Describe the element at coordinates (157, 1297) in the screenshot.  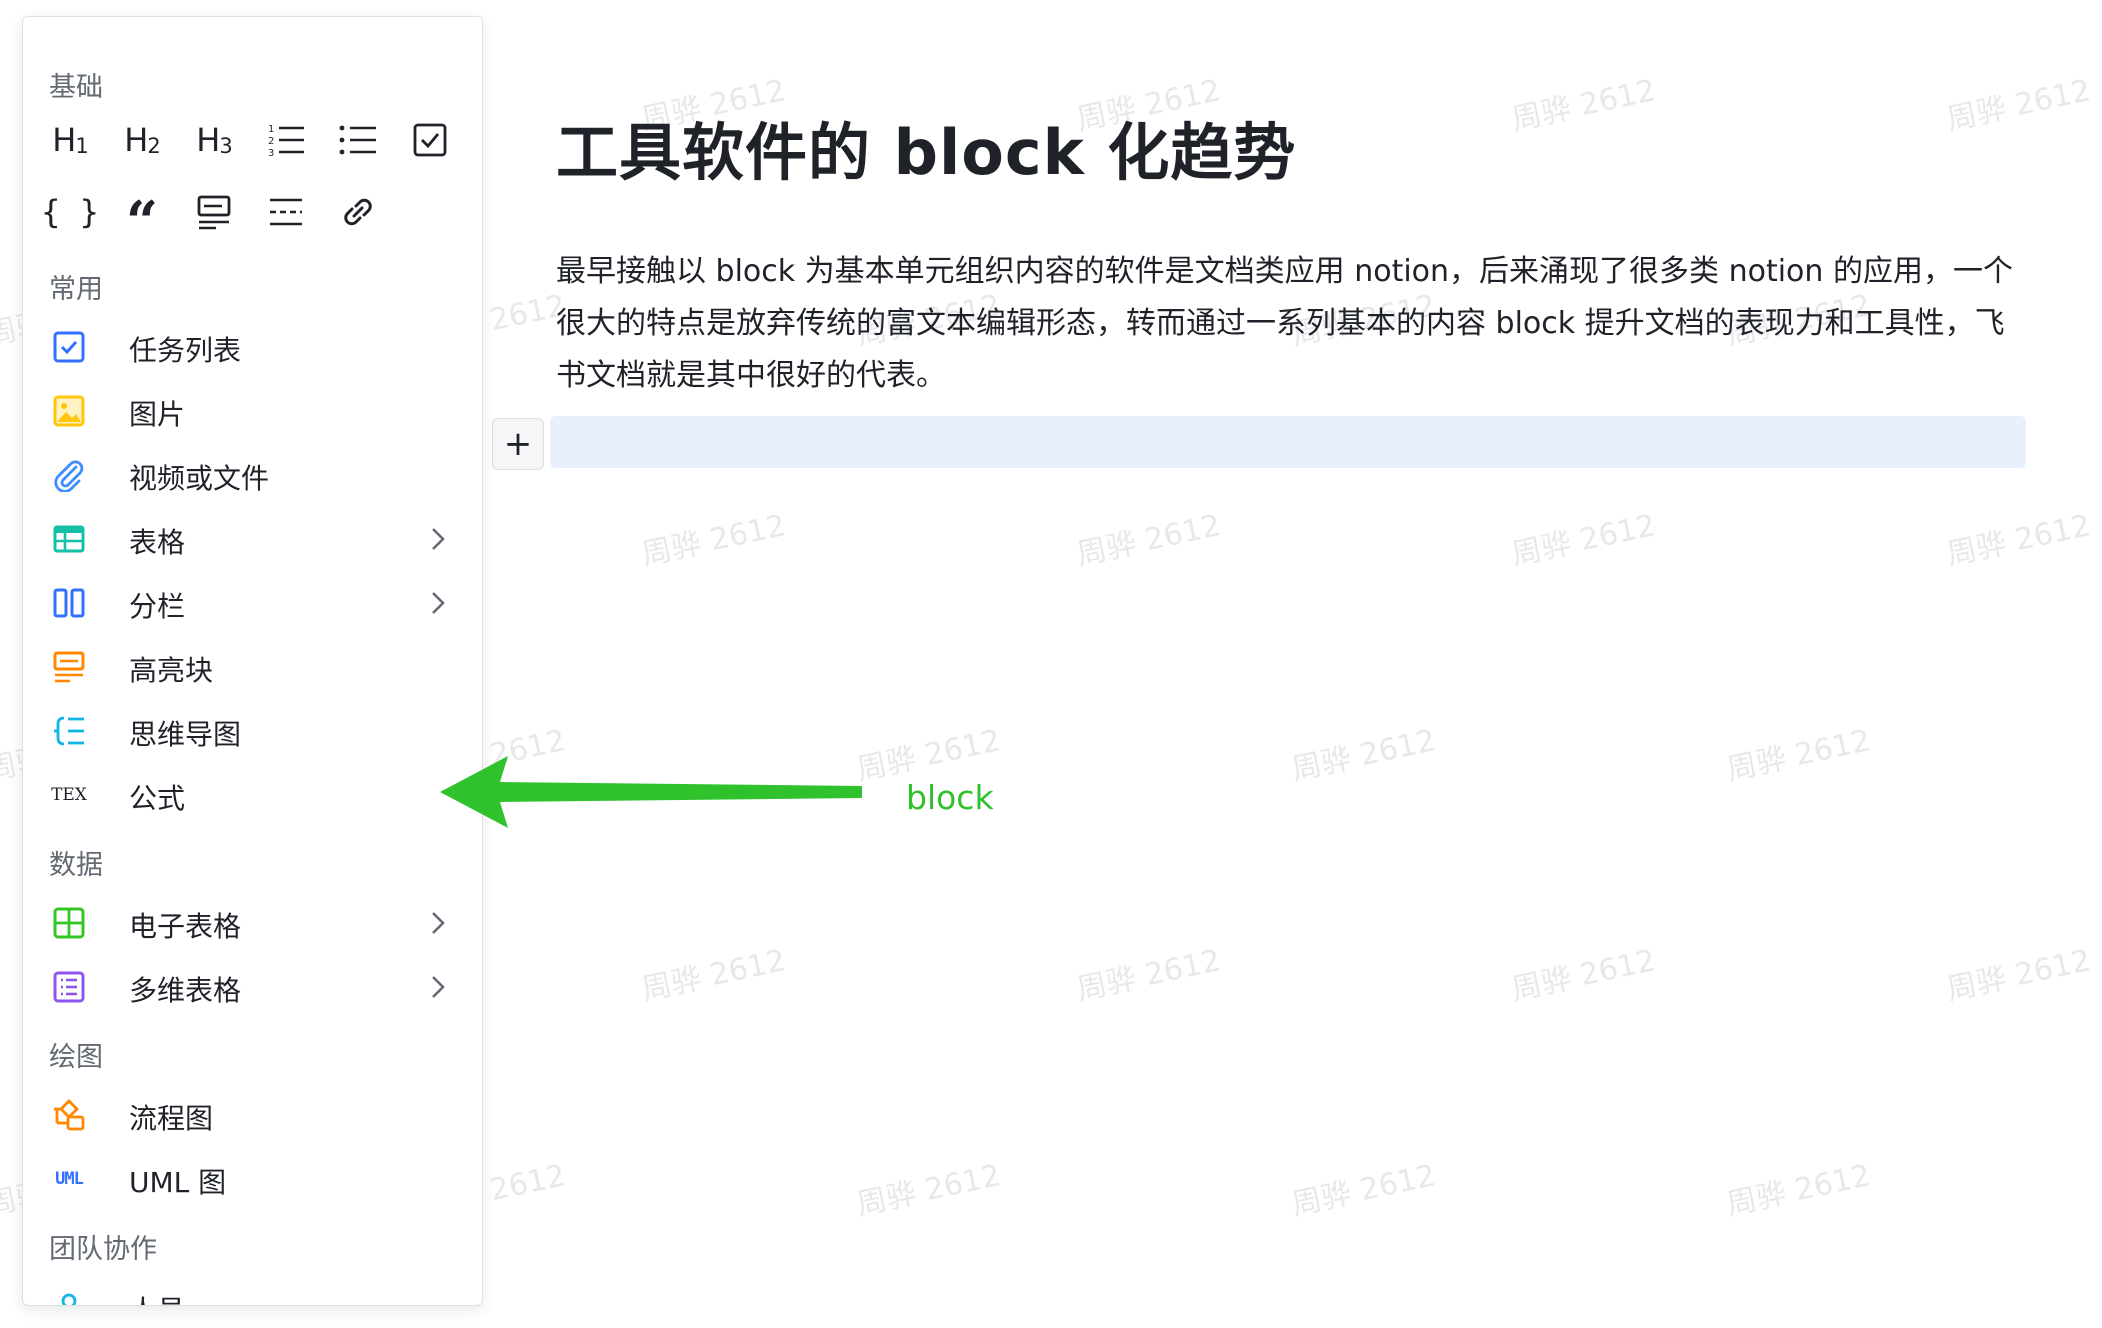
I see `menu-item-label: 人员` at that location.